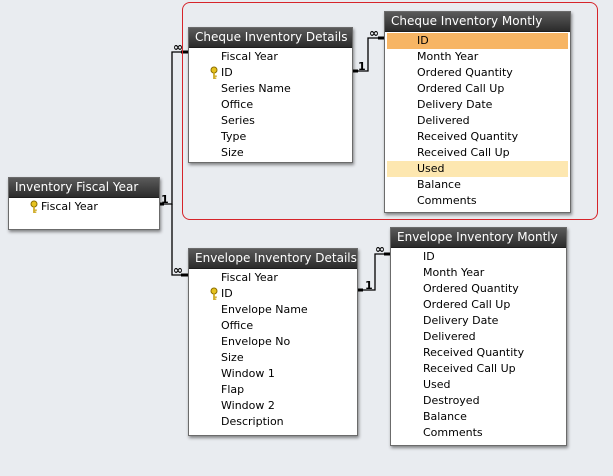 This screenshot has width=613, height=476. Describe the element at coordinates (264, 309) in the screenshot. I see `field-label: Envelope Name` at that location.